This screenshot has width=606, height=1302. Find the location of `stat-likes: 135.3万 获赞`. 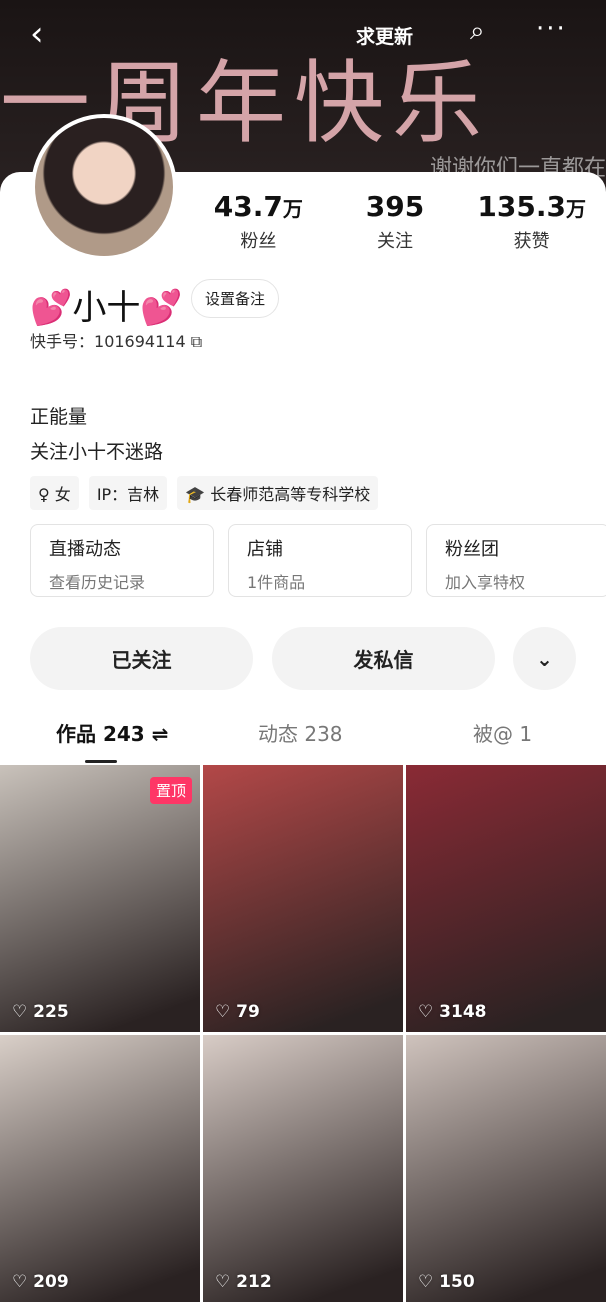

stat-likes: 135.3万 获赞 is located at coordinates (531, 221).